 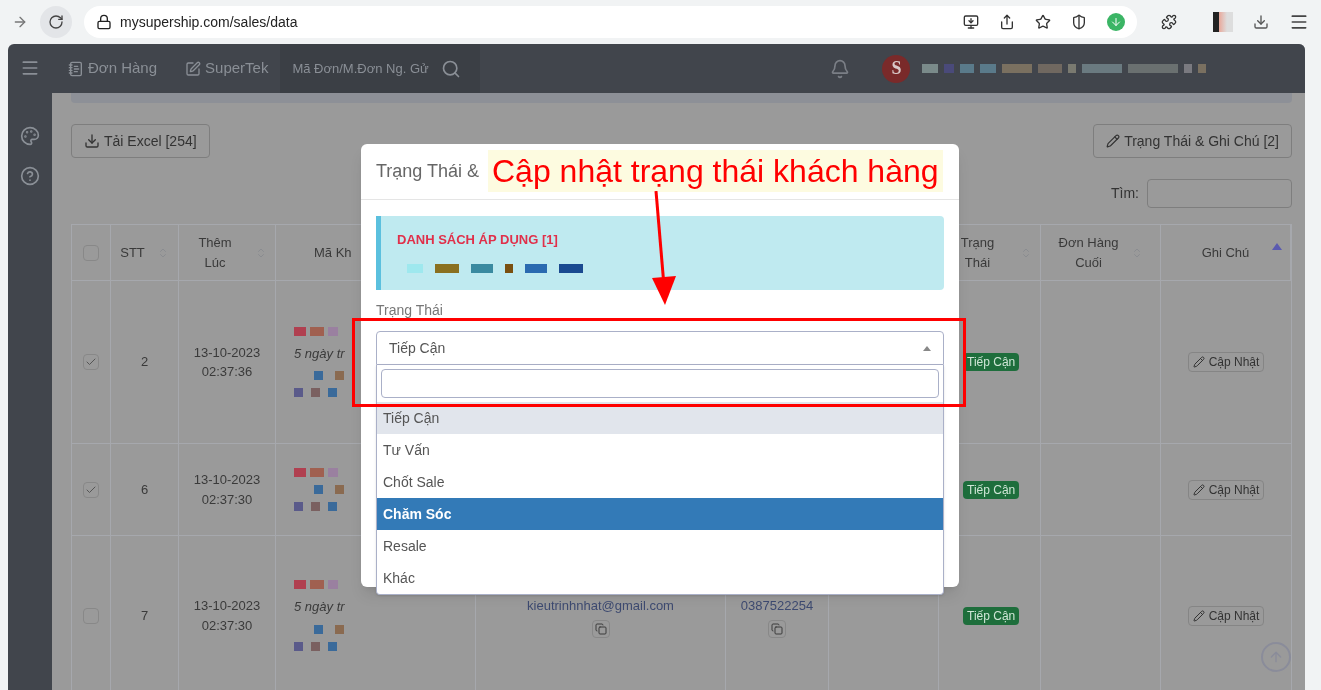 I want to click on select-value: Tiếp Cận, so click(x=417, y=348).